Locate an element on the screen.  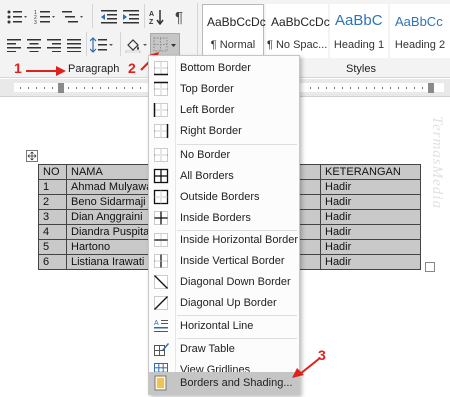
numbering-icon: 123 is located at coordinates (44, 17).